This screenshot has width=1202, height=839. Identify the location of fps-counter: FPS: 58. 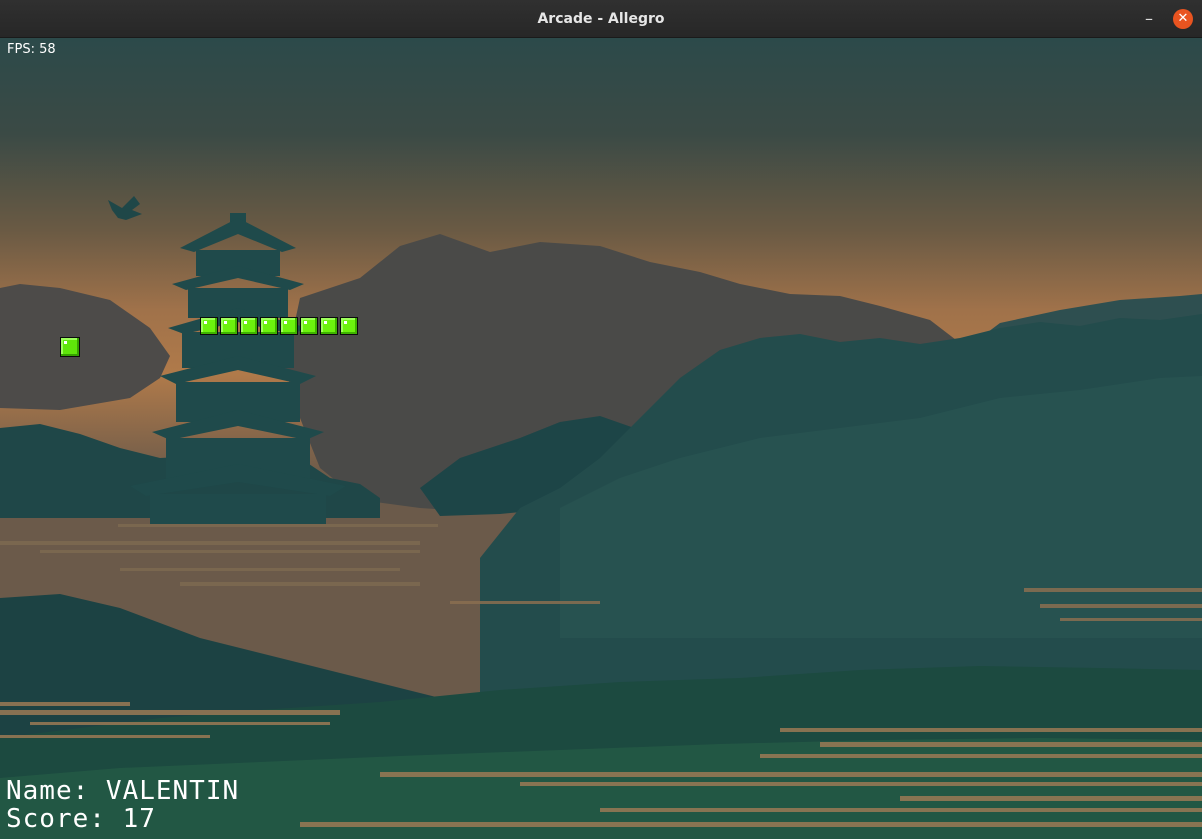
(31, 49).